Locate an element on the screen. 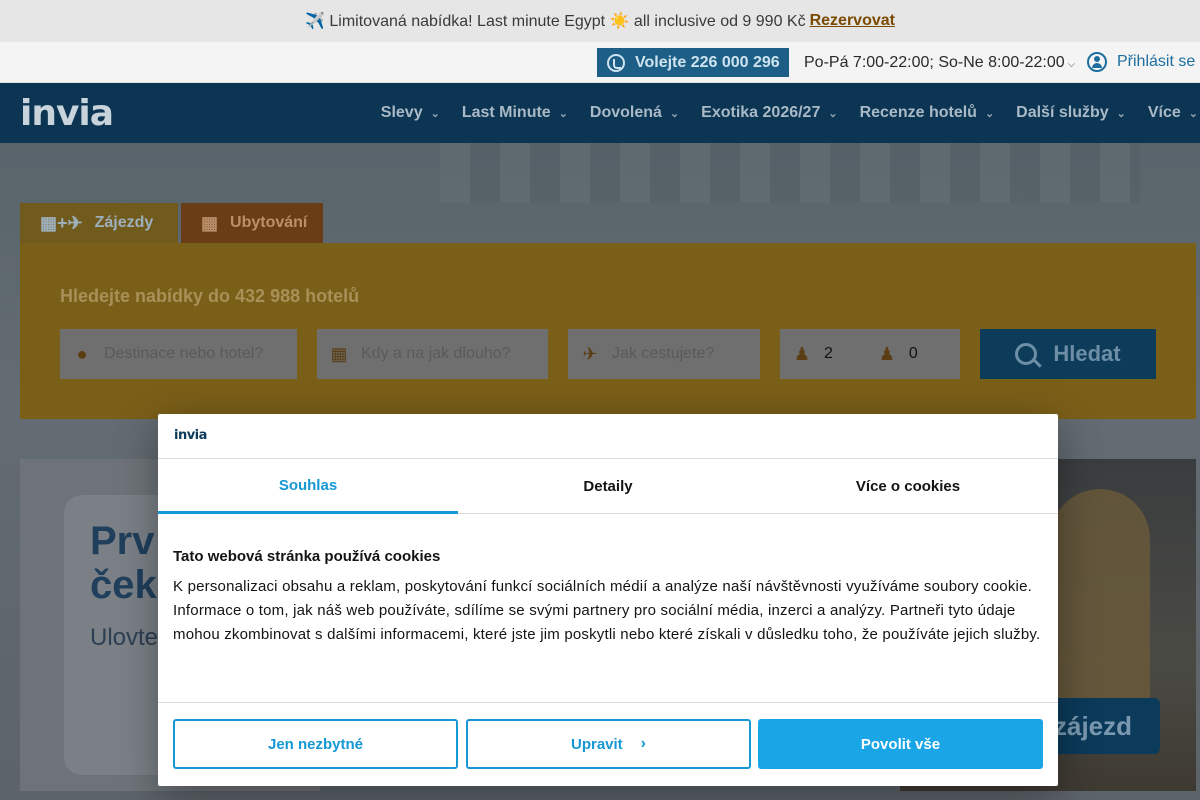 The image size is (1200, 800). opening-hours-text: Po-Pá 7:00-22:00; So-Ne 8:00-22:00 is located at coordinates (934, 62).